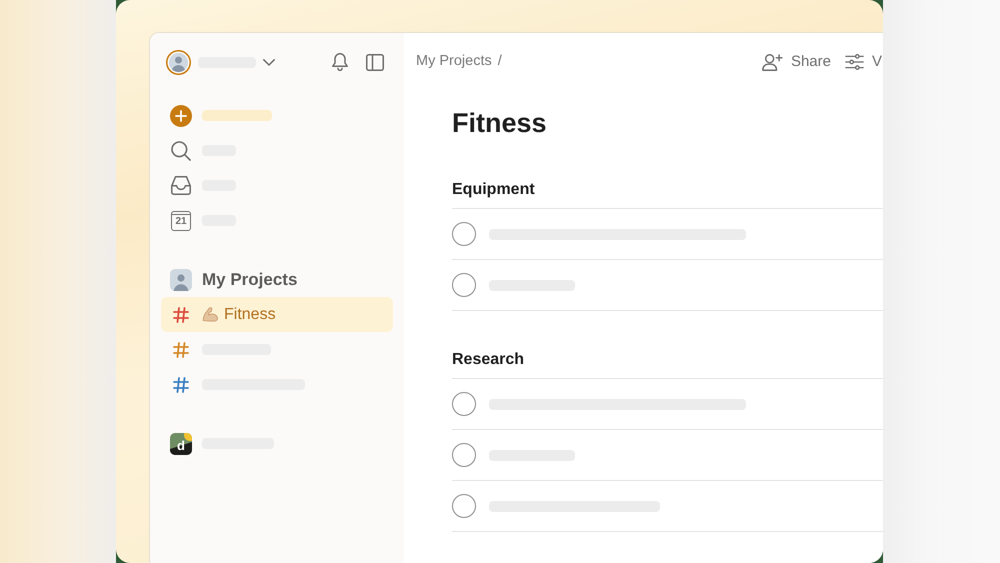  I want to click on bell-icon, so click(340, 62).